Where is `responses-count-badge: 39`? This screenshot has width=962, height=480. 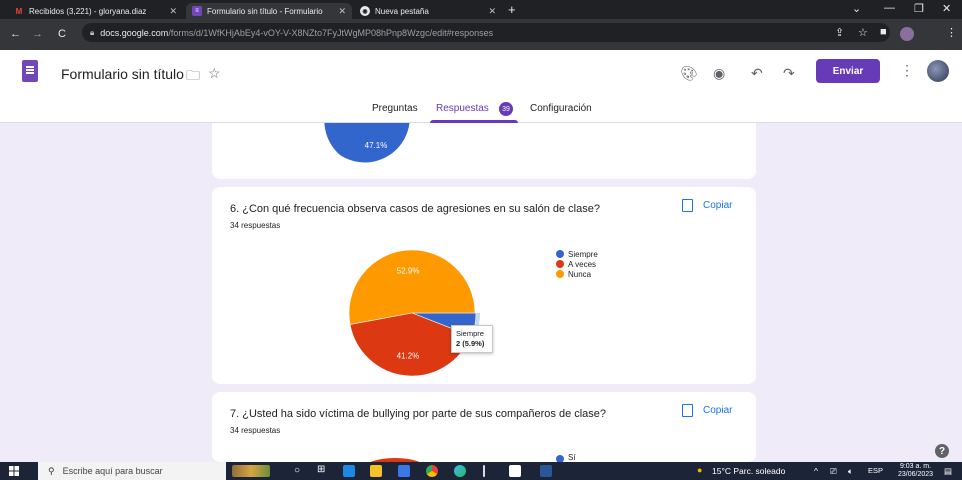 responses-count-badge: 39 is located at coordinates (506, 109).